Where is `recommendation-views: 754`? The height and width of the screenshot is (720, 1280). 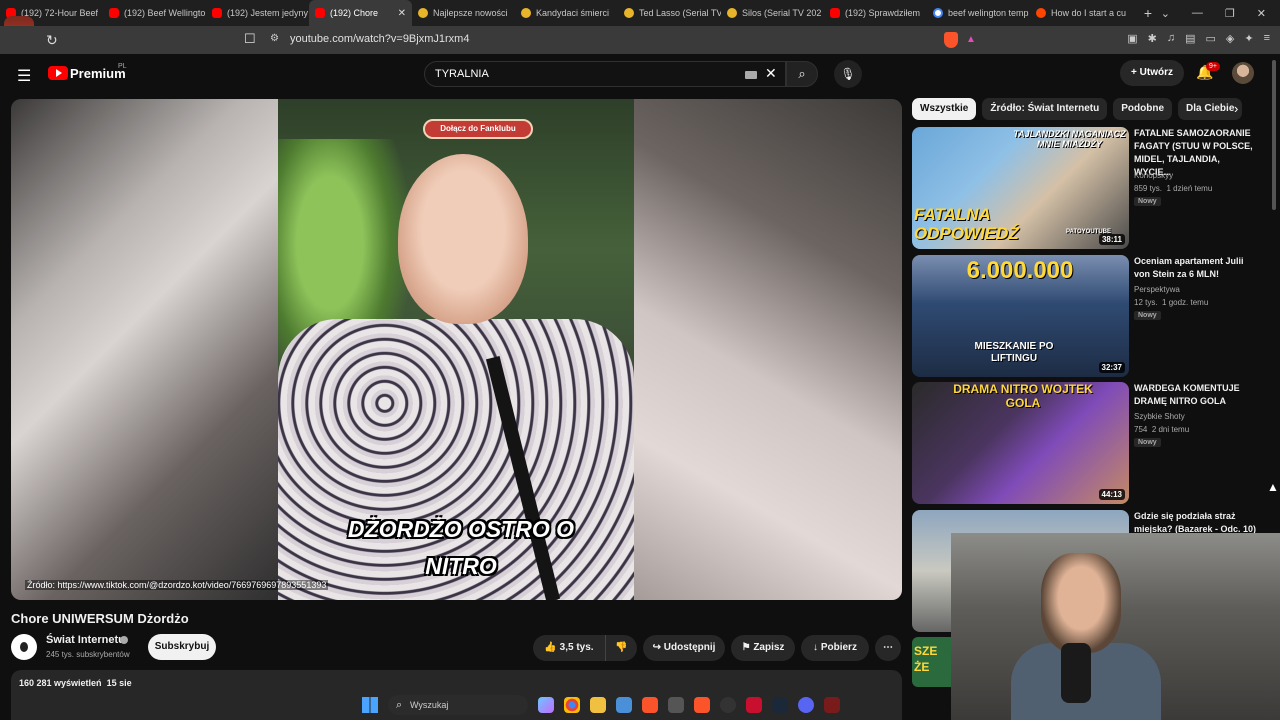
recommendation-views: 754 is located at coordinates (1141, 429).